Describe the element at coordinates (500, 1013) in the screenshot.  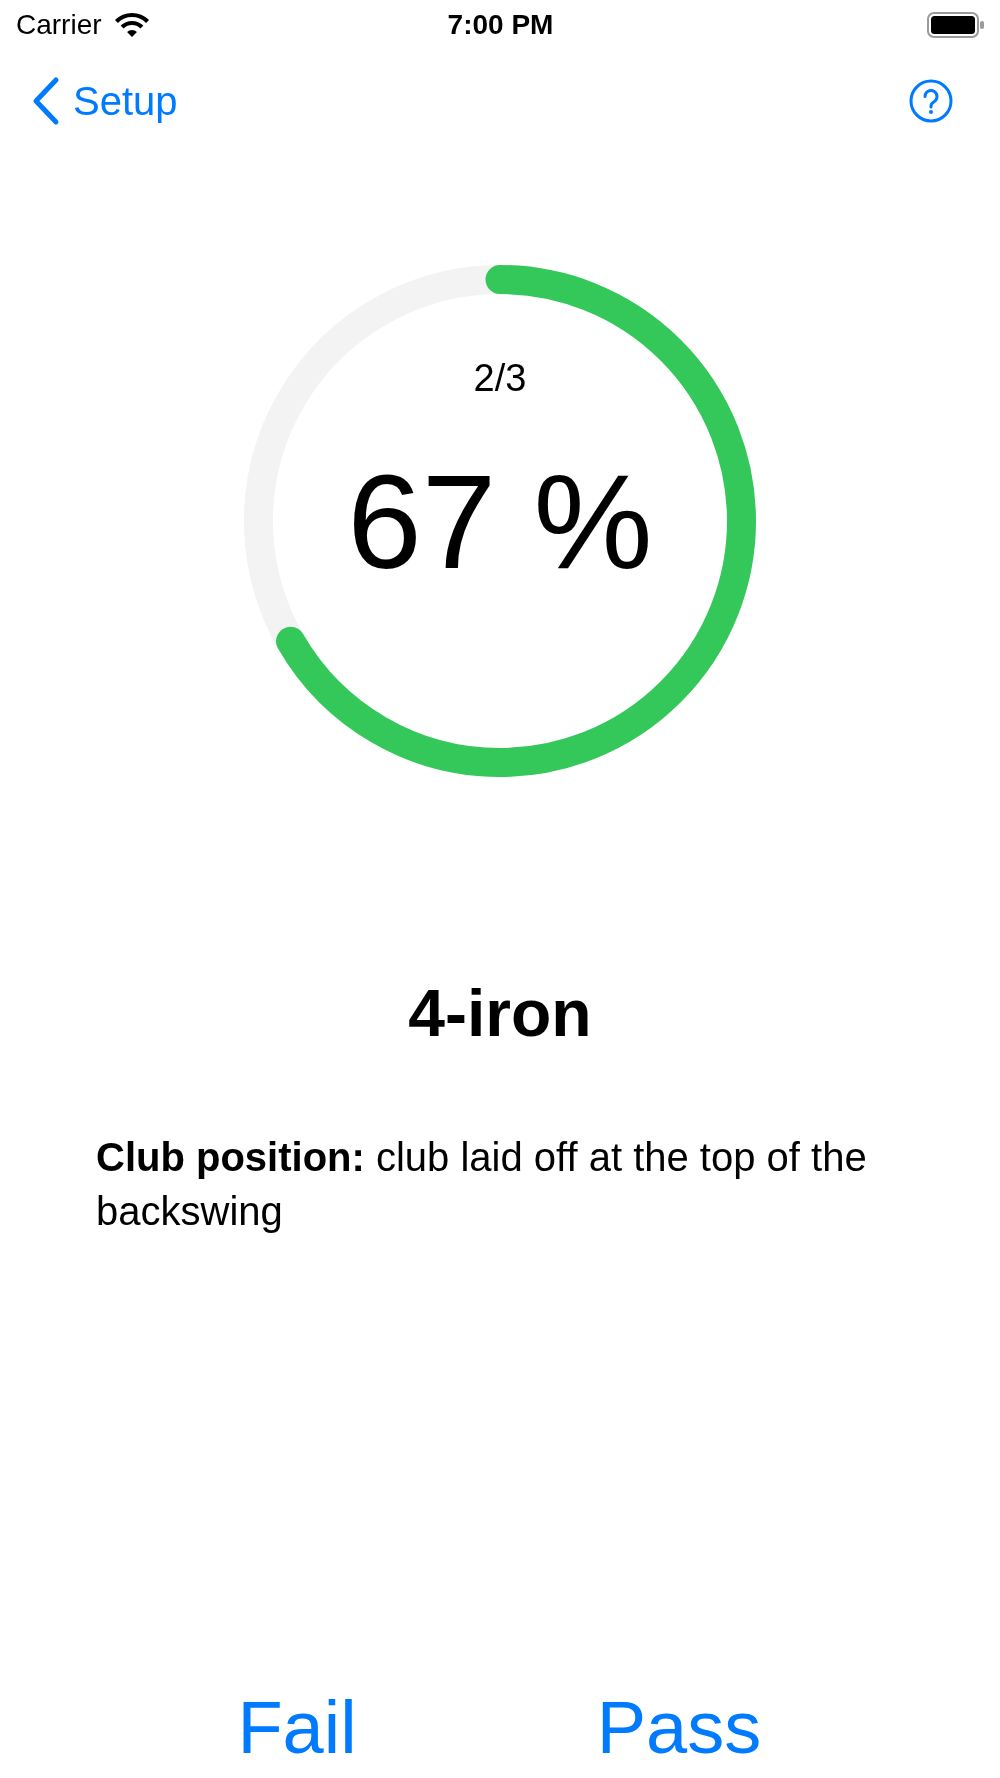
I see `club-title: 4-iron` at that location.